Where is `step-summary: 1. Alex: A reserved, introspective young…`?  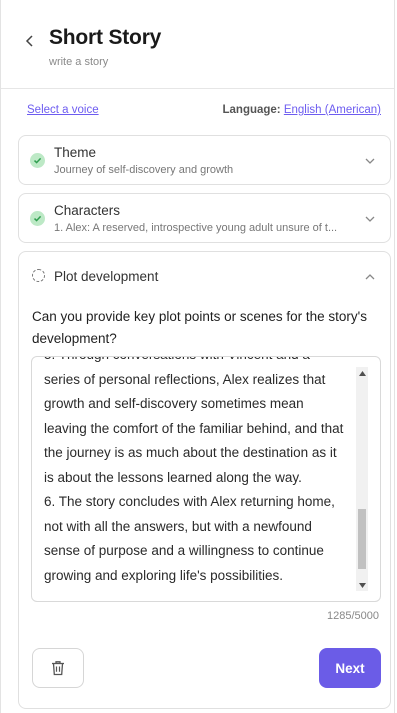 step-summary: 1. Alex: A reserved, introspective young… is located at coordinates (196, 228).